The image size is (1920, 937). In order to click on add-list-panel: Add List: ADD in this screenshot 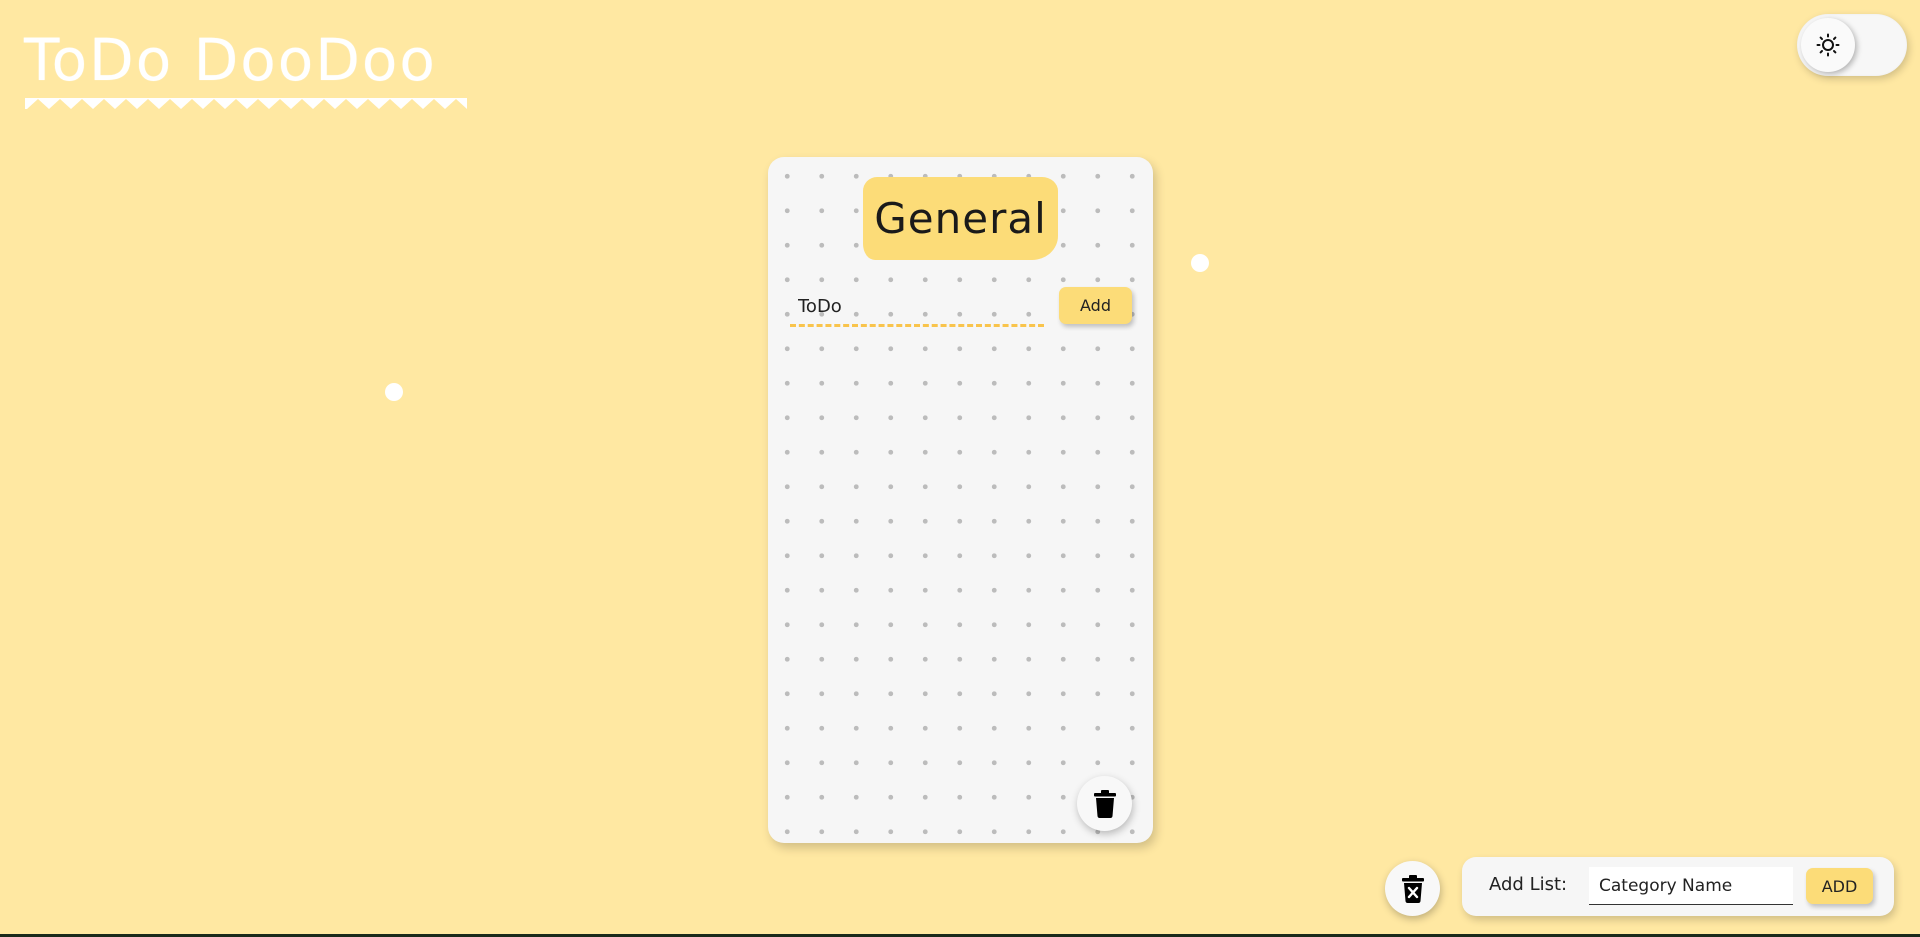, I will do `click(1678, 886)`.